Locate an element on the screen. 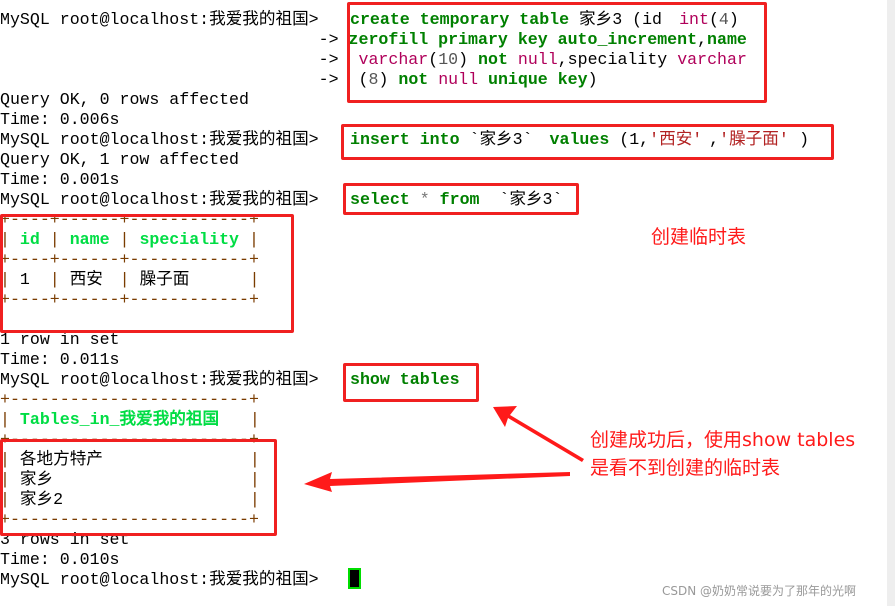 The image size is (895, 606). terminal-segment: int is located at coordinates (694, 19).